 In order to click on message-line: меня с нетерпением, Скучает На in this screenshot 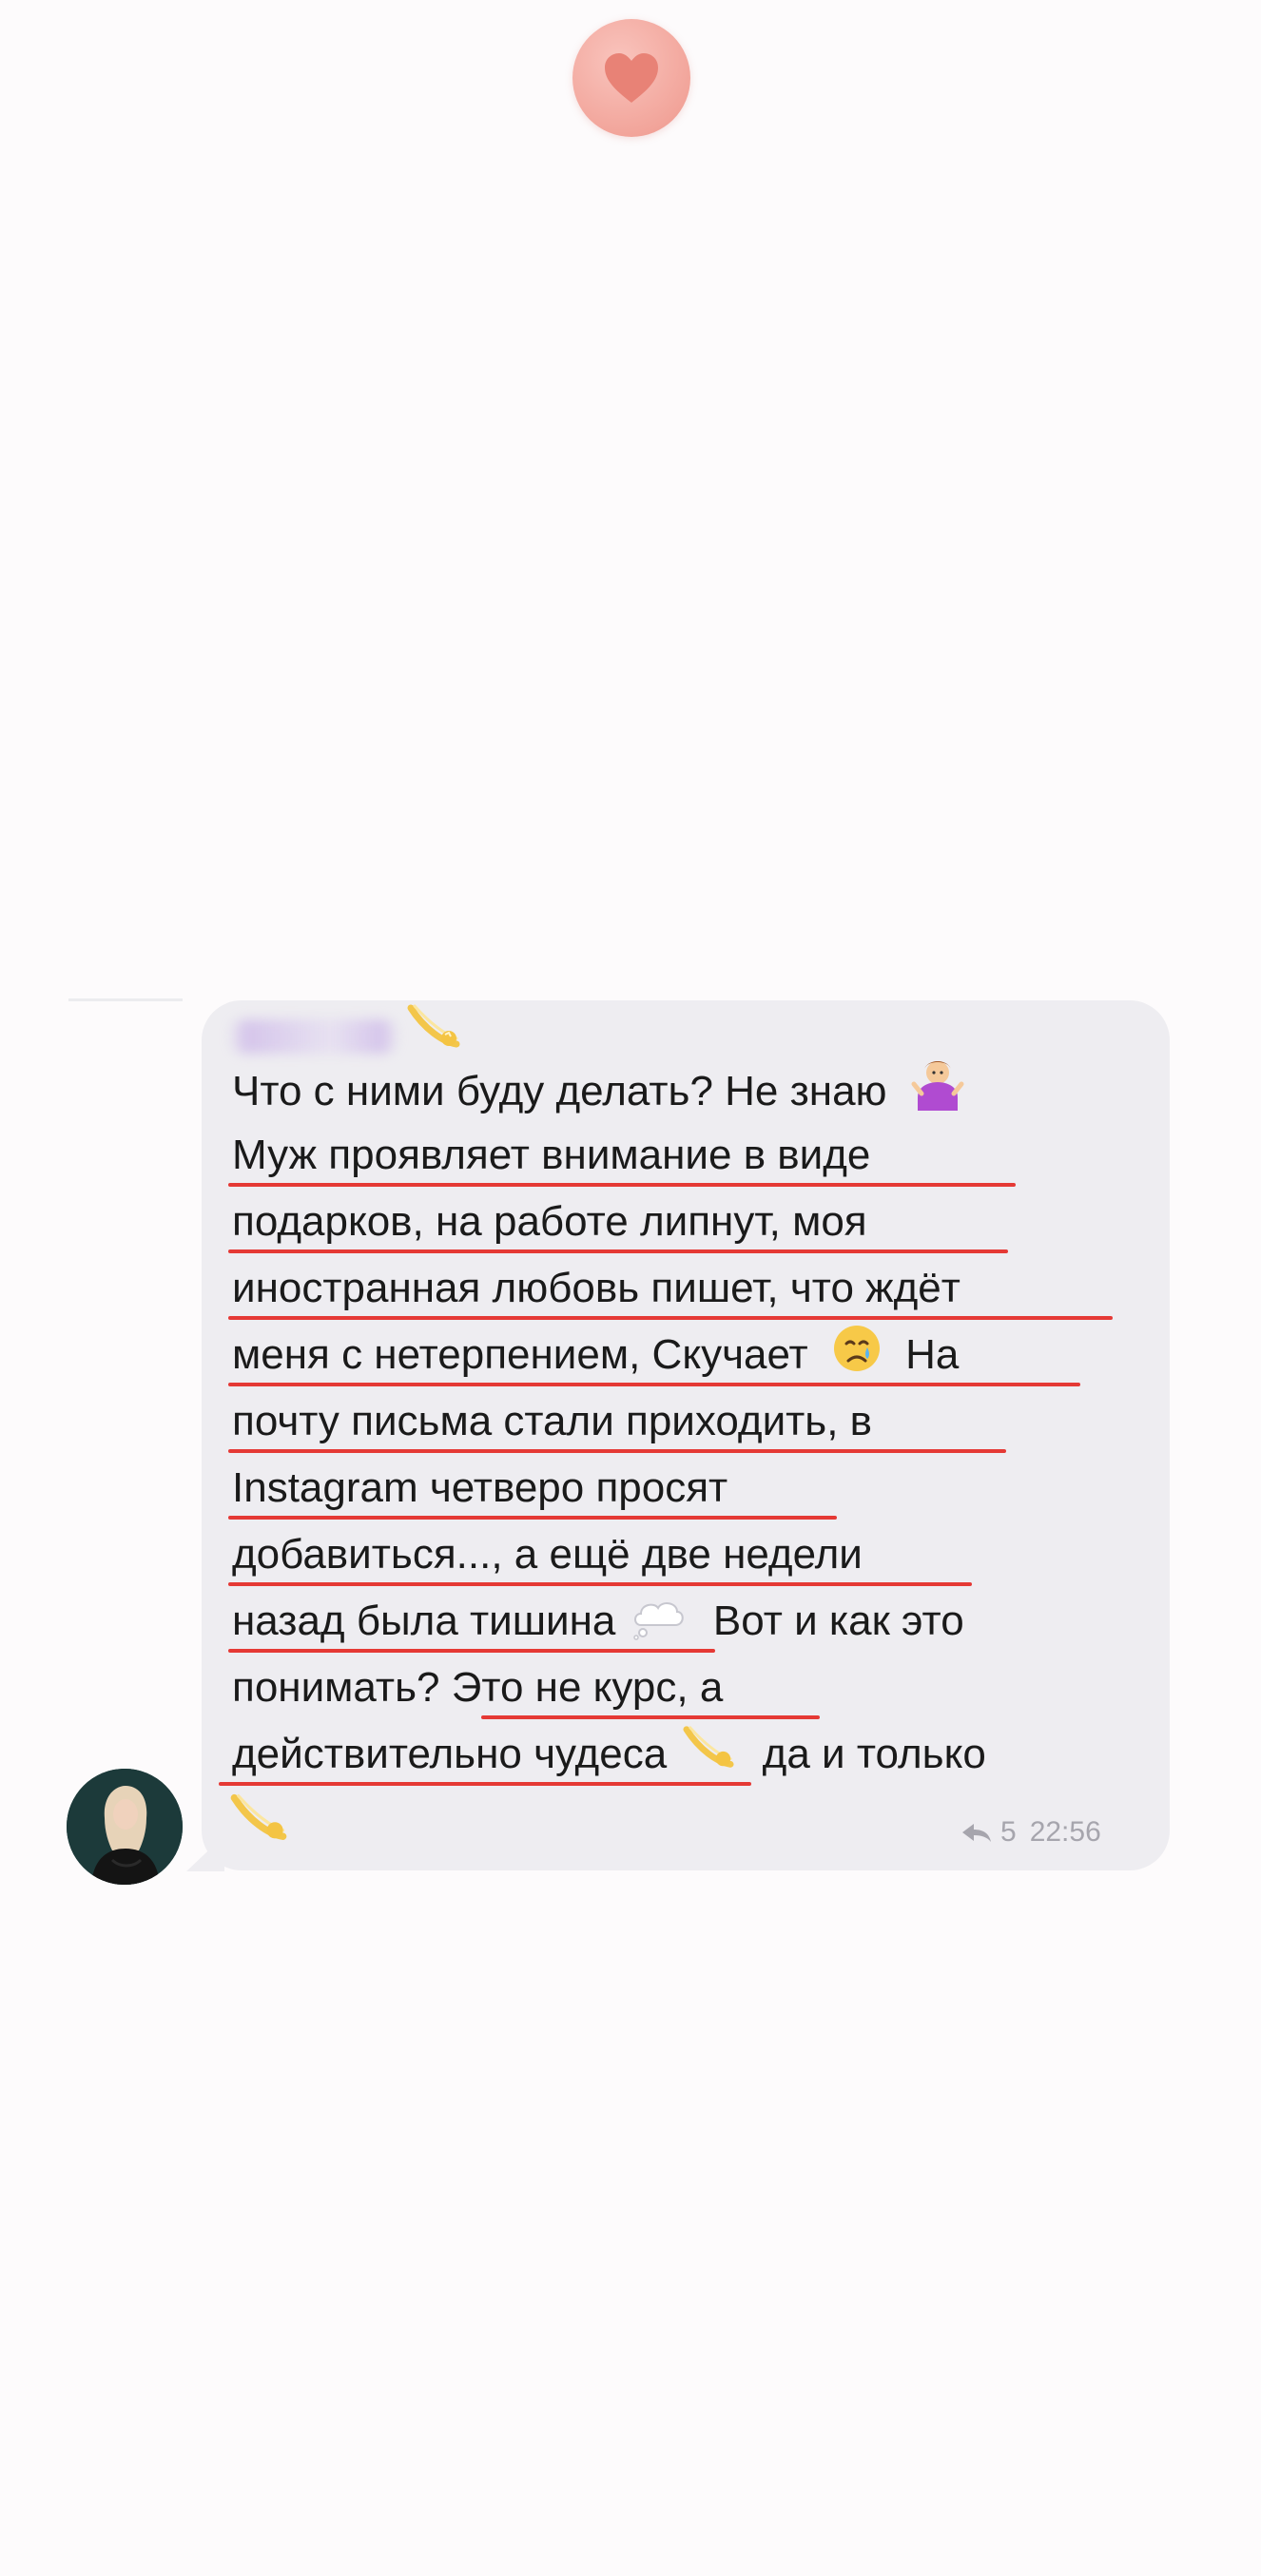, I will do `click(595, 1355)`.